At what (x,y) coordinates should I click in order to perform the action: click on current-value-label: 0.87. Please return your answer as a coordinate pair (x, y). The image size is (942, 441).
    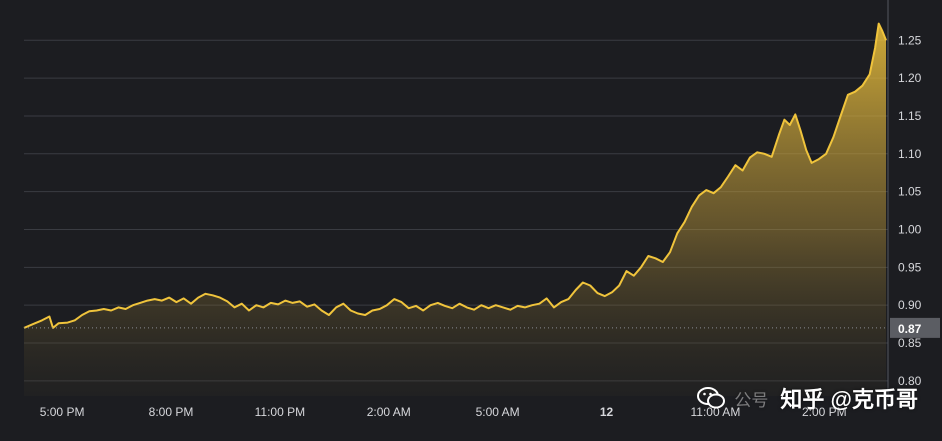
    Looking at the image, I should click on (910, 329).